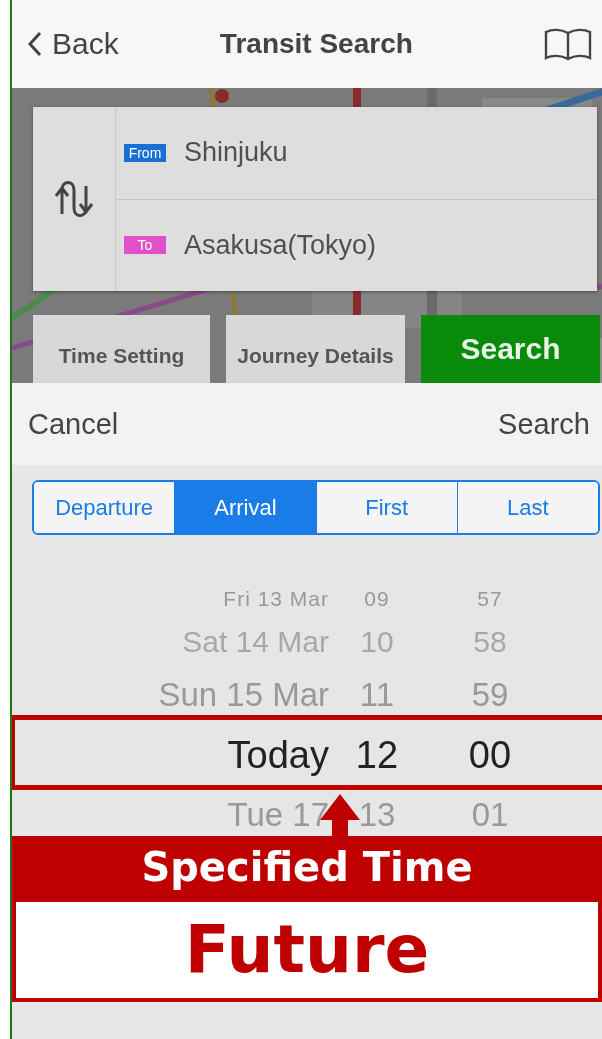 The height and width of the screenshot is (1039, 602). Describe the element at coordinates (73, 424) in the screenshot. I see `cancel-button: Cancel` at that location.